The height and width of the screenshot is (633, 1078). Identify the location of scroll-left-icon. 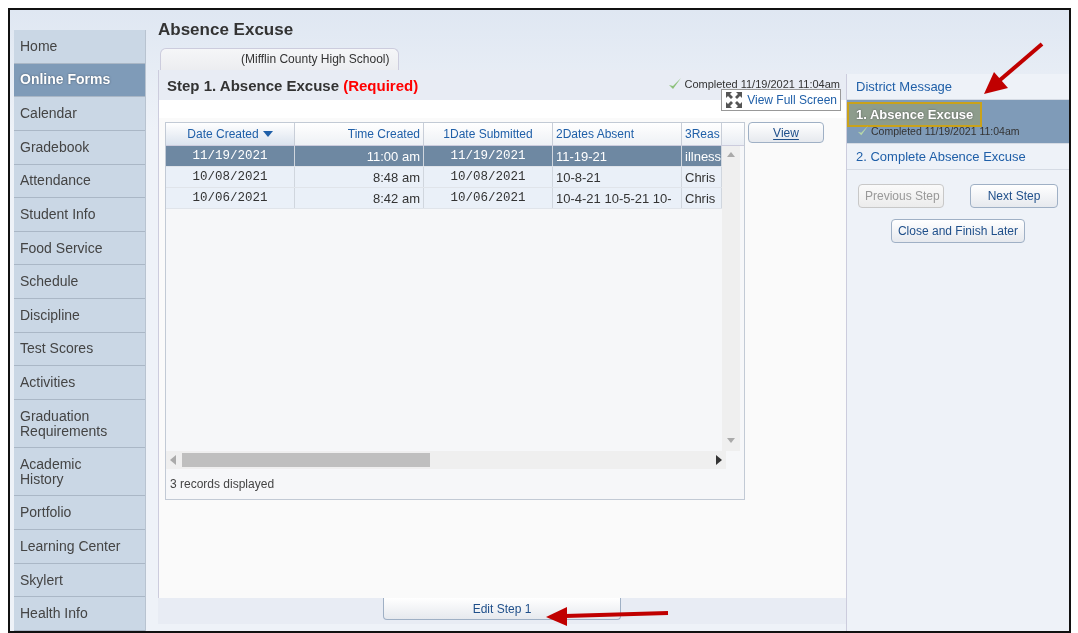
(173, 460).